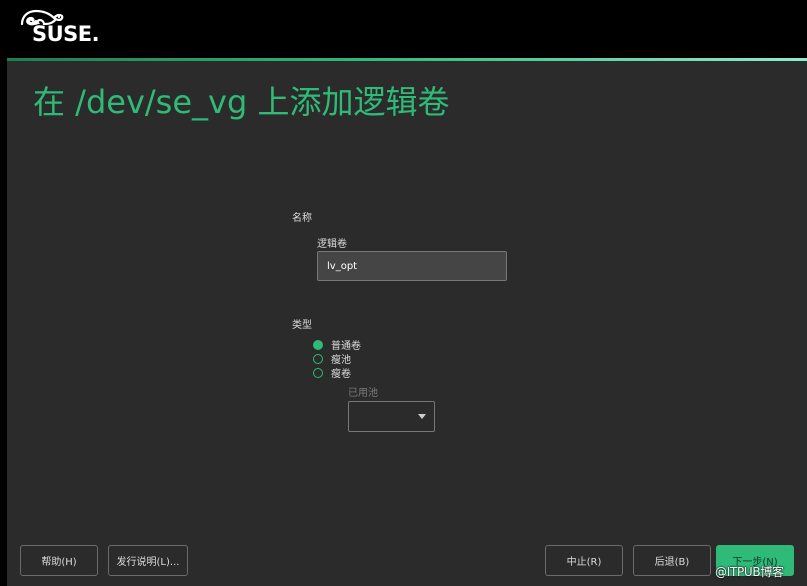  I want to click on name-section-label: 名称, so click(302, 218).